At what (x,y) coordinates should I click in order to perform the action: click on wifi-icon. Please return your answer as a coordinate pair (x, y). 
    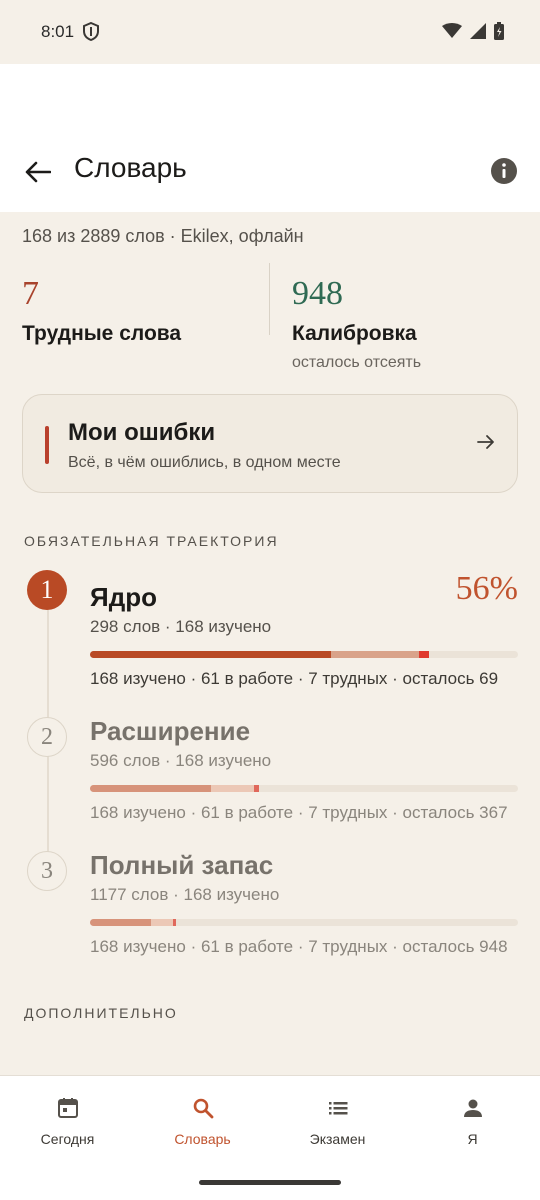
    Looking at the image, I should click on (452, 30).